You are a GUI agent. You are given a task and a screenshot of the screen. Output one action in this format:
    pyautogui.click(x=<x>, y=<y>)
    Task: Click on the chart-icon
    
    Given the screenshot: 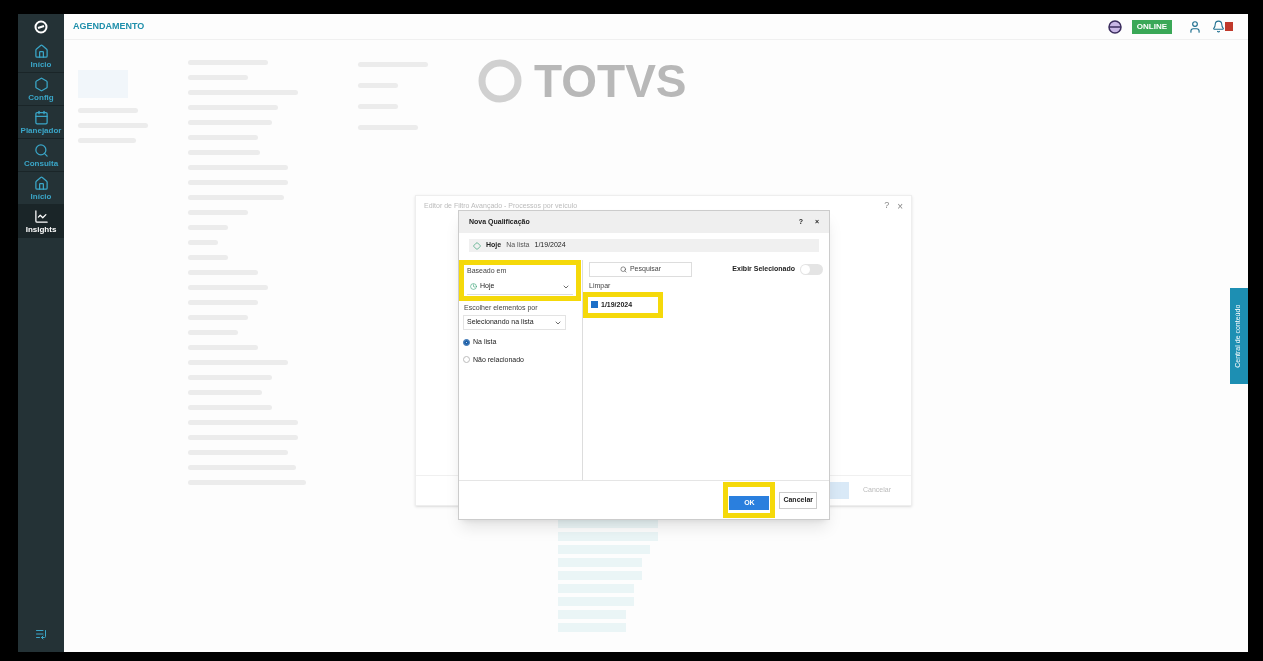 What is the action you would take?
    pyautogui.click(x=41, y=216)
    